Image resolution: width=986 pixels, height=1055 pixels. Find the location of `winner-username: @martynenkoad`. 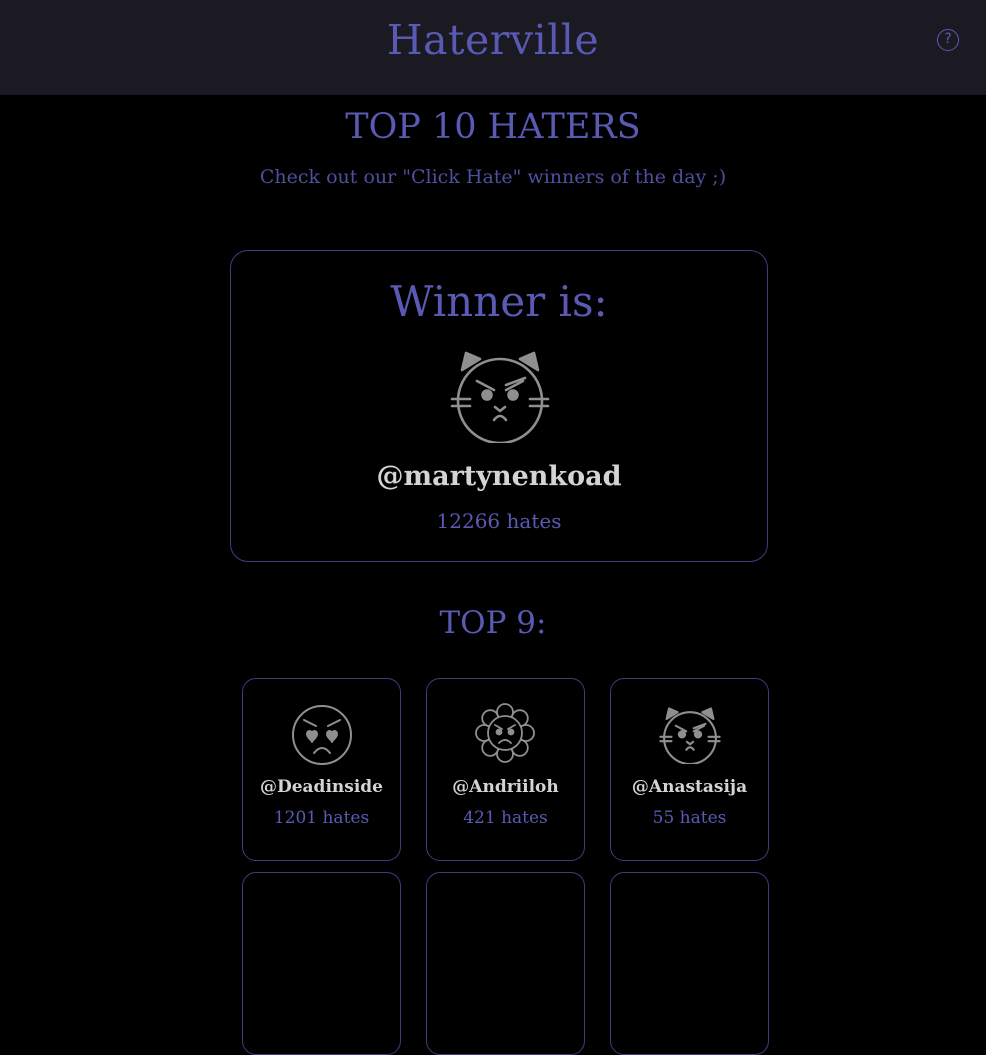

winner-username: @martynenkoad is located at coordinates (499, 476).